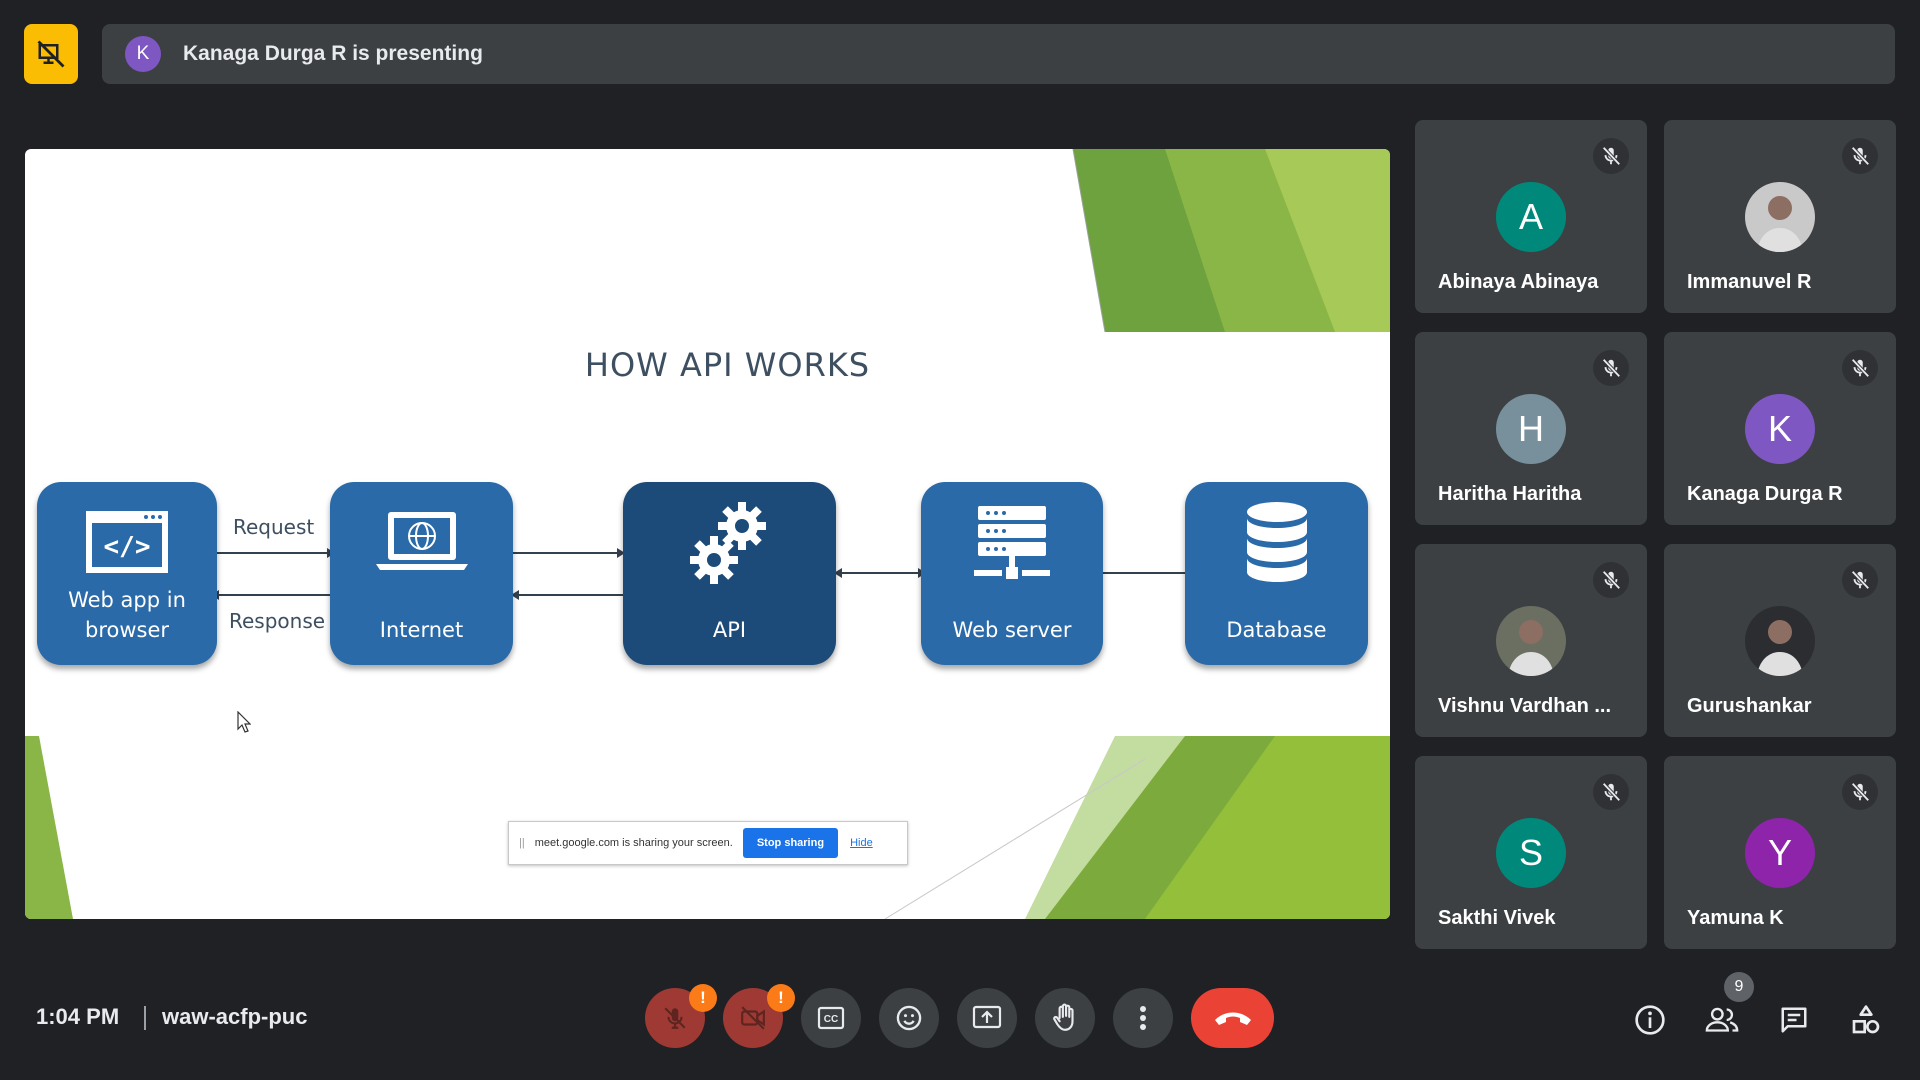 Image resolution: width=1920 pixels, height=1080 pixels. What do you see at coordinates (274, 527) in the screenshot?
I see `request-label: Request` at bounding box center [274, 527].